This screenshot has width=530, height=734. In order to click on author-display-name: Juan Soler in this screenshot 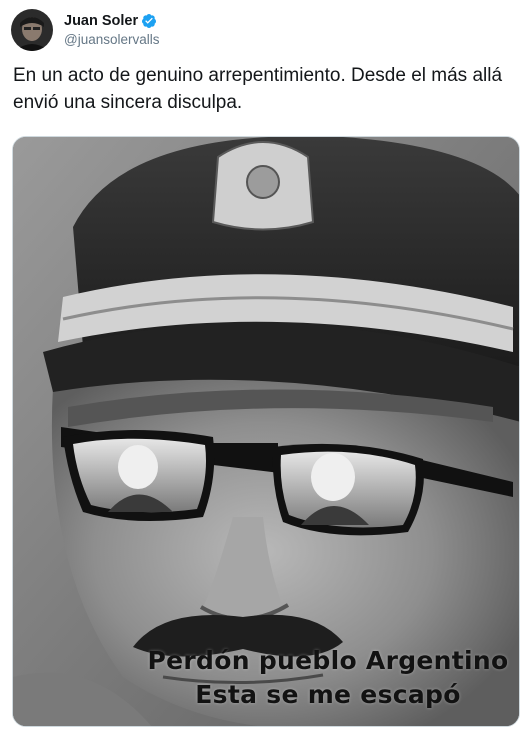, I will do `click(101, 21)`.